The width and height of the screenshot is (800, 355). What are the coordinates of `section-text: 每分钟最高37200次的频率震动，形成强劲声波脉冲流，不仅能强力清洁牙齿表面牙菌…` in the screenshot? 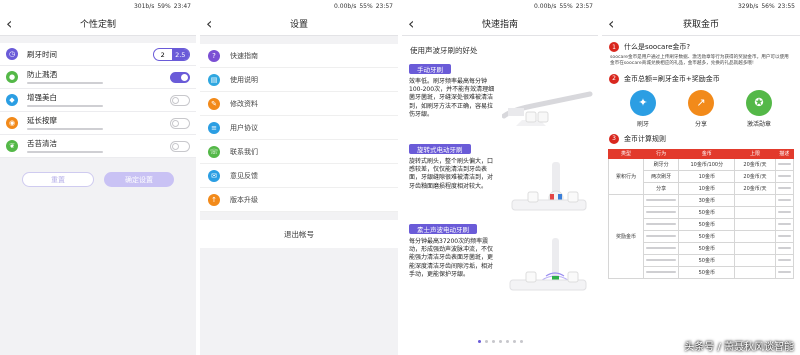 It's located at (451, 258).